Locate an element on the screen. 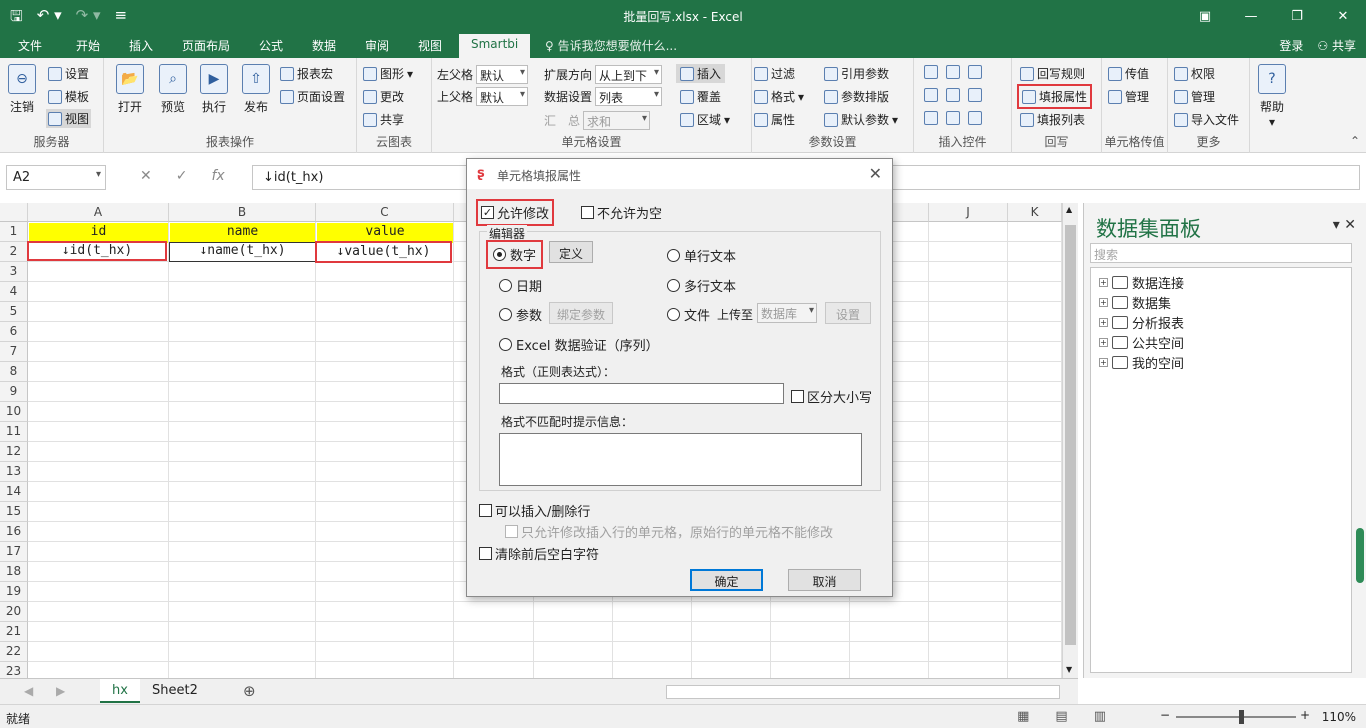  zoom-thumb is located at coordinates (1241, 717).